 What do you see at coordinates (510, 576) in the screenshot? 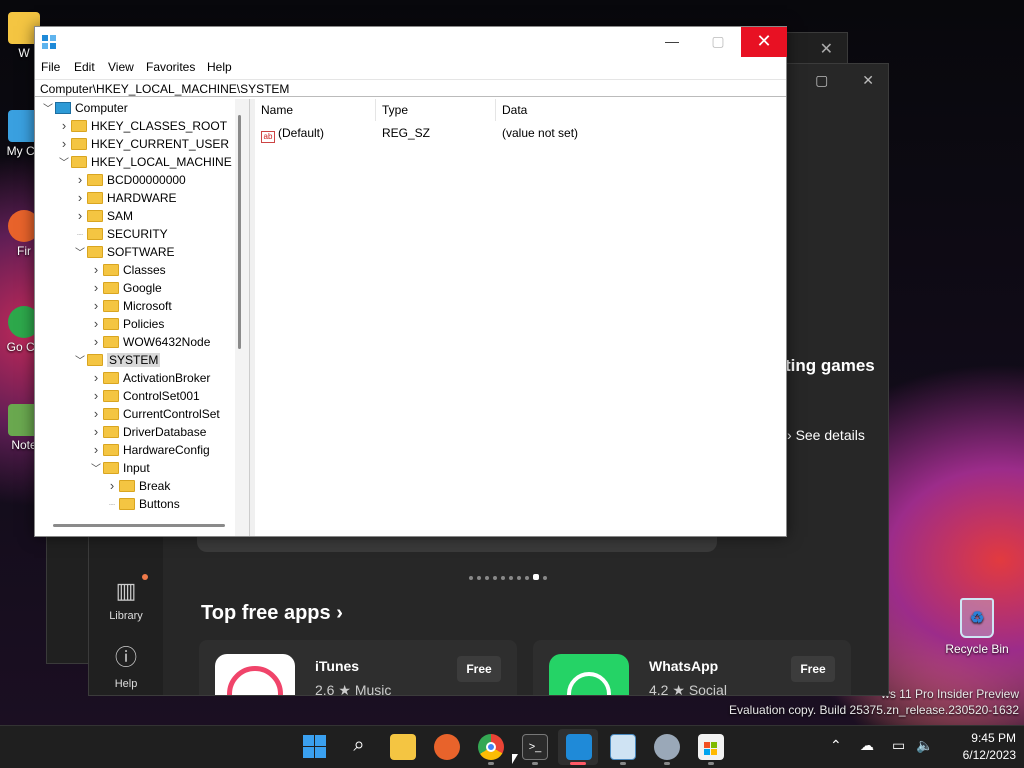
I see `carousel-pager` at bounding box center [510, 576].